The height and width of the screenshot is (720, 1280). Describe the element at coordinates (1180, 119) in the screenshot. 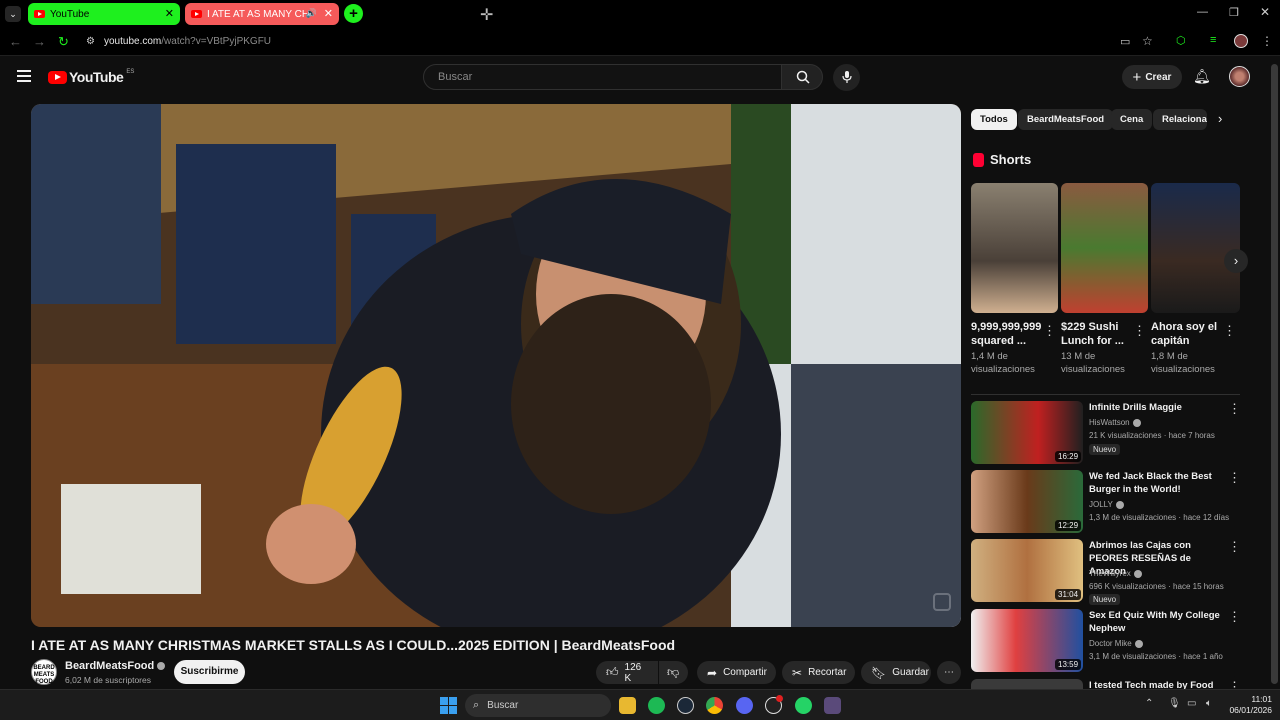

I see `chip-relacionados: Relaciona` at that location.